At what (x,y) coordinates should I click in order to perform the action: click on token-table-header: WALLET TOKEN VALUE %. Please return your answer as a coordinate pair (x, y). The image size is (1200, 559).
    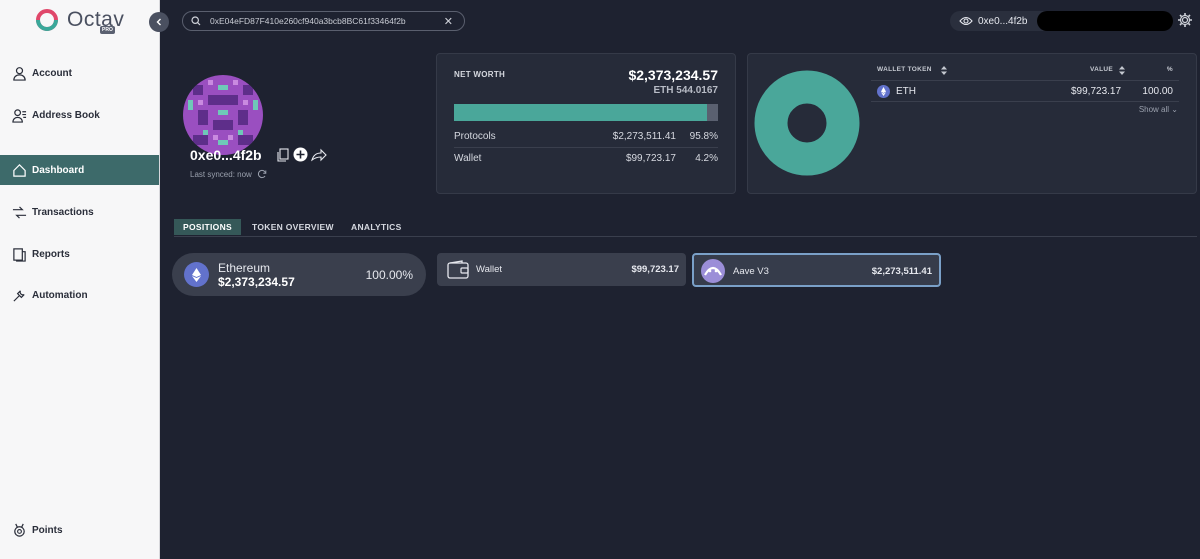
    Looking at the image, I should click on (1025, 73).